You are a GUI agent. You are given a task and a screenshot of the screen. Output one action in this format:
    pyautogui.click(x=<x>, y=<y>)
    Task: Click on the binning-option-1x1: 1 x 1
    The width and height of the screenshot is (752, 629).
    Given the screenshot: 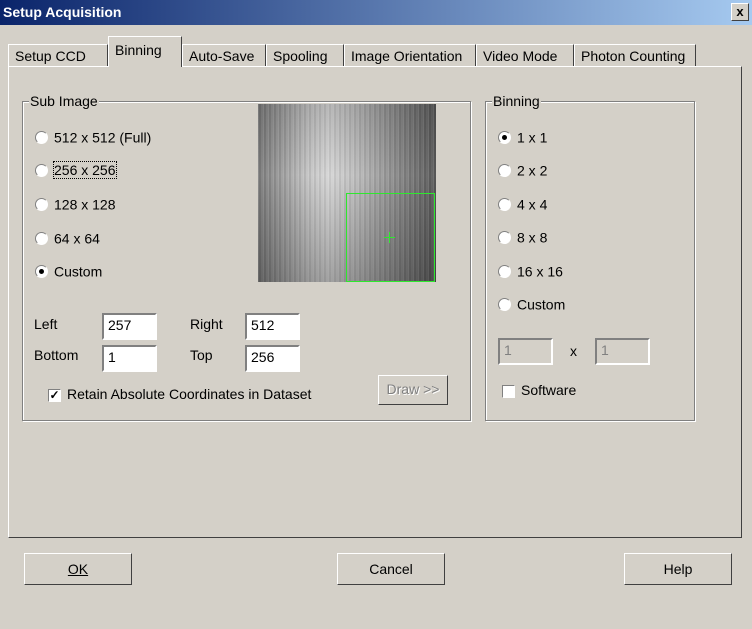 What is the action you would take?
    pyautogui.click(x=522, y=137)
    